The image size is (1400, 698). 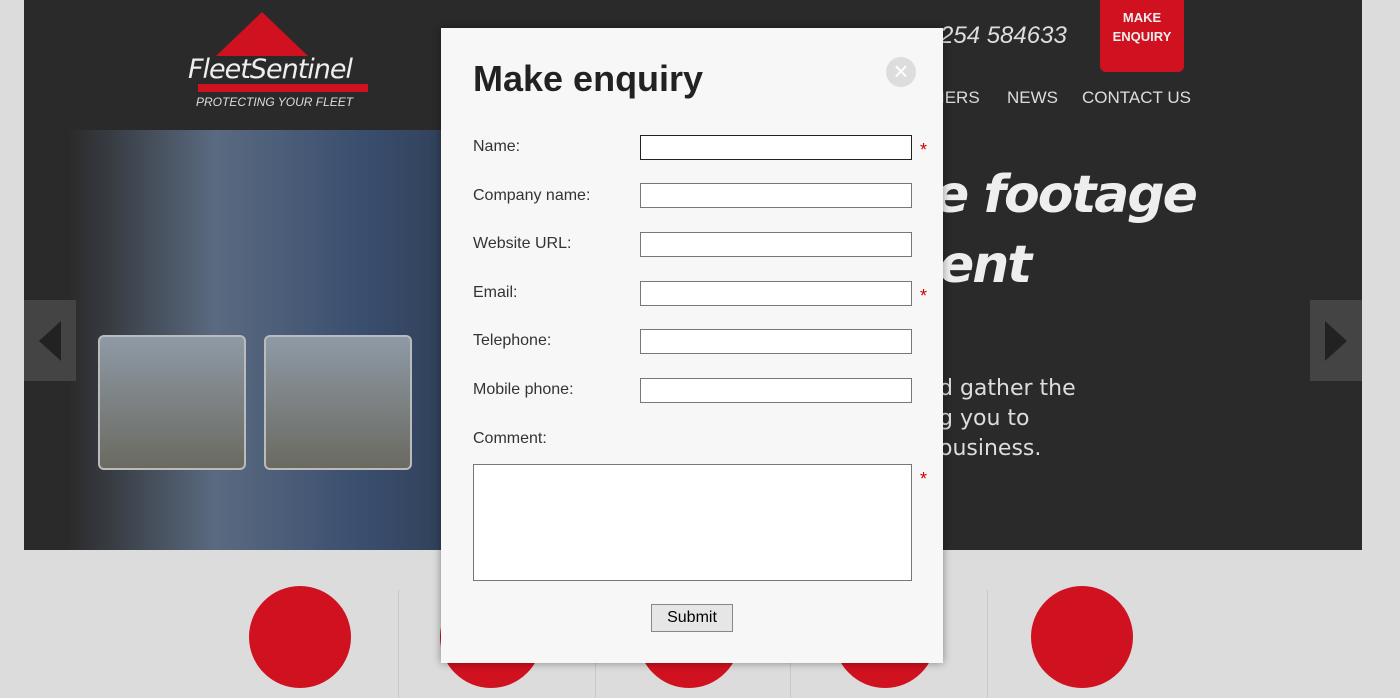 What do you see at coordinates (776, 390) in the screenshot?
I see `mobile-input` at bounding box center [776, 390].